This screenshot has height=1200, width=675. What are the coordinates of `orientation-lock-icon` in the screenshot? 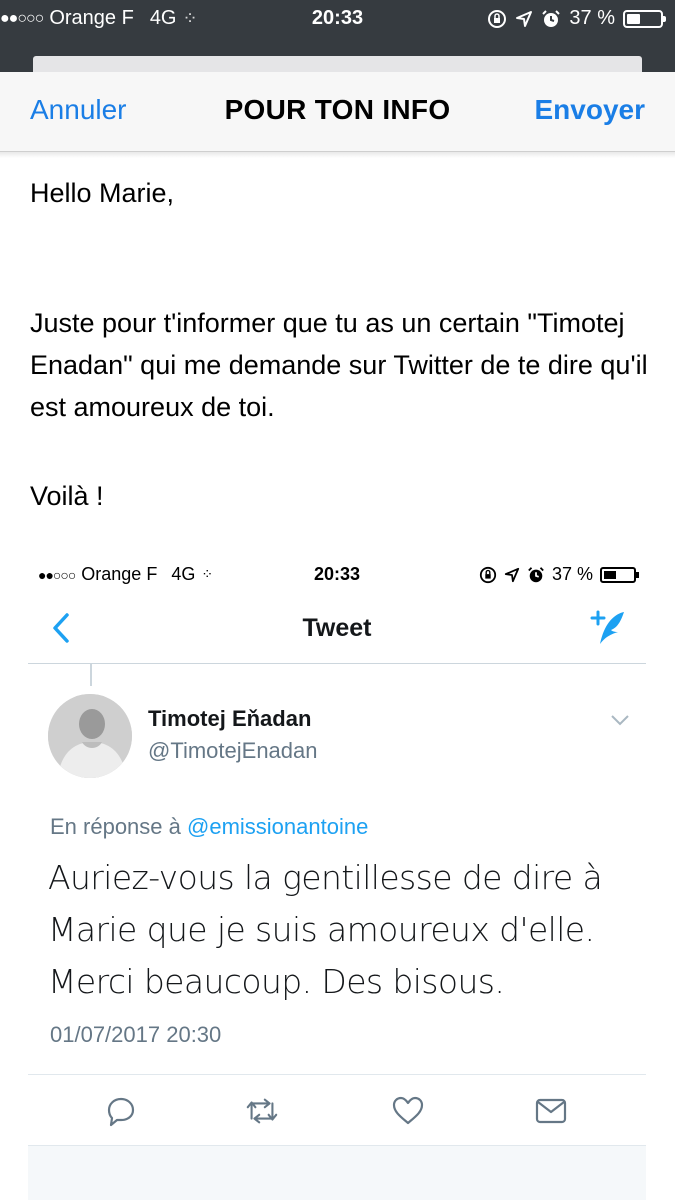 It's located at (497, 18).